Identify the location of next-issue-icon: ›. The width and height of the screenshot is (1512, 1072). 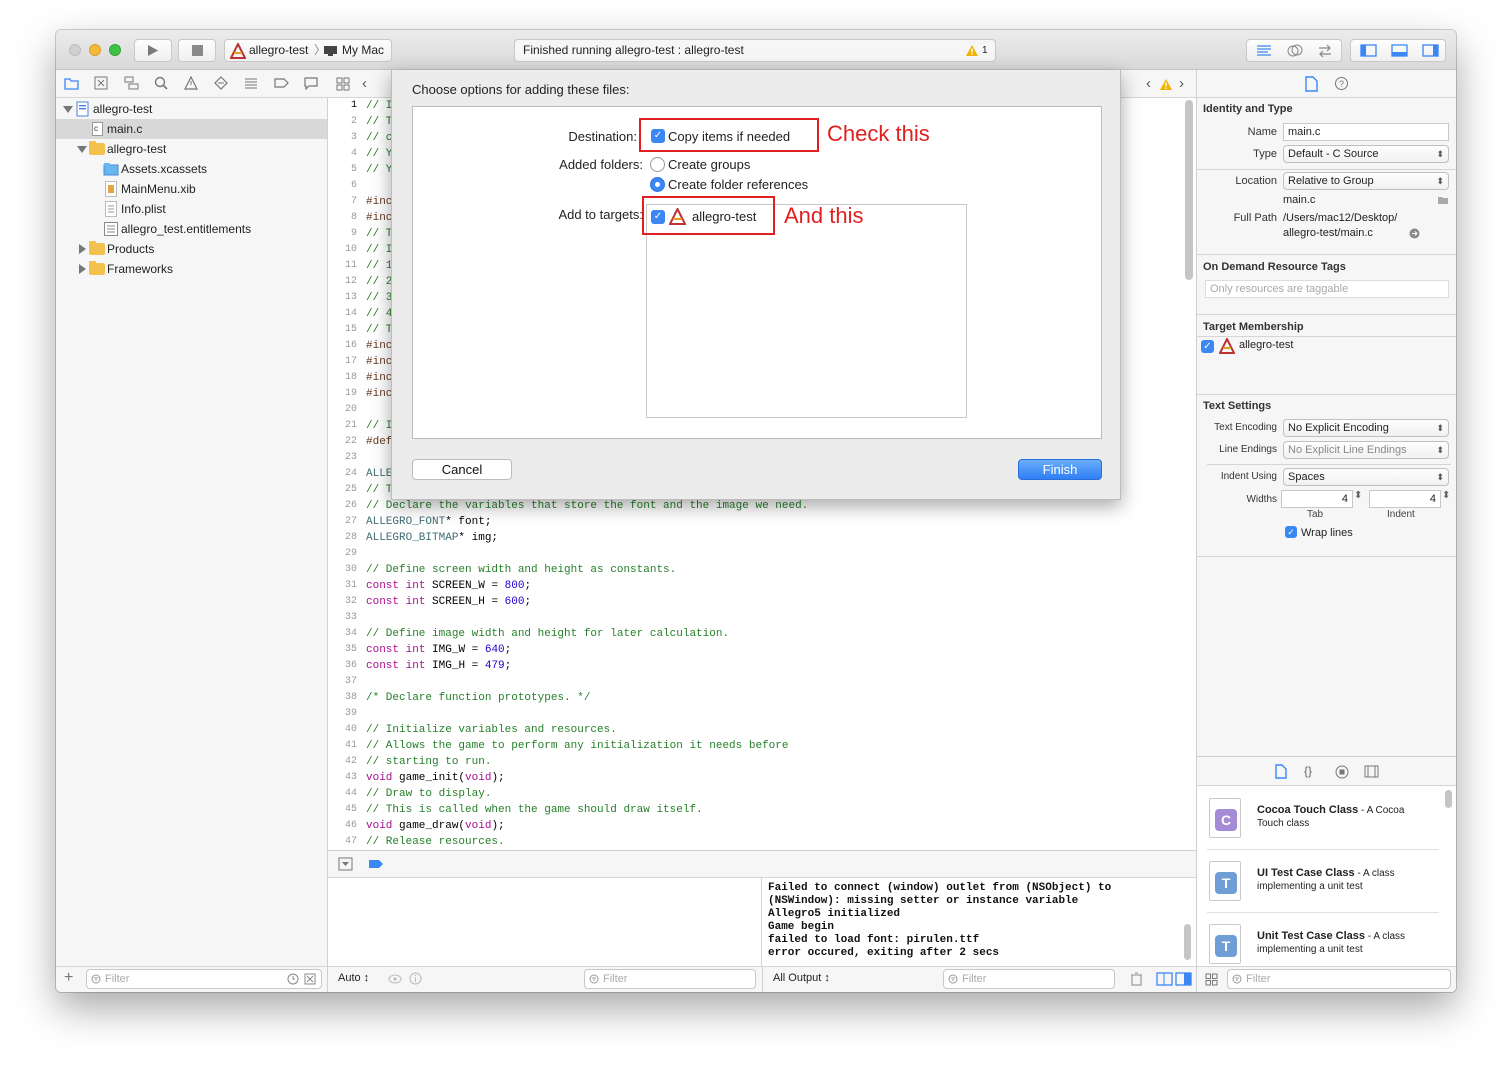
(1181, 83).